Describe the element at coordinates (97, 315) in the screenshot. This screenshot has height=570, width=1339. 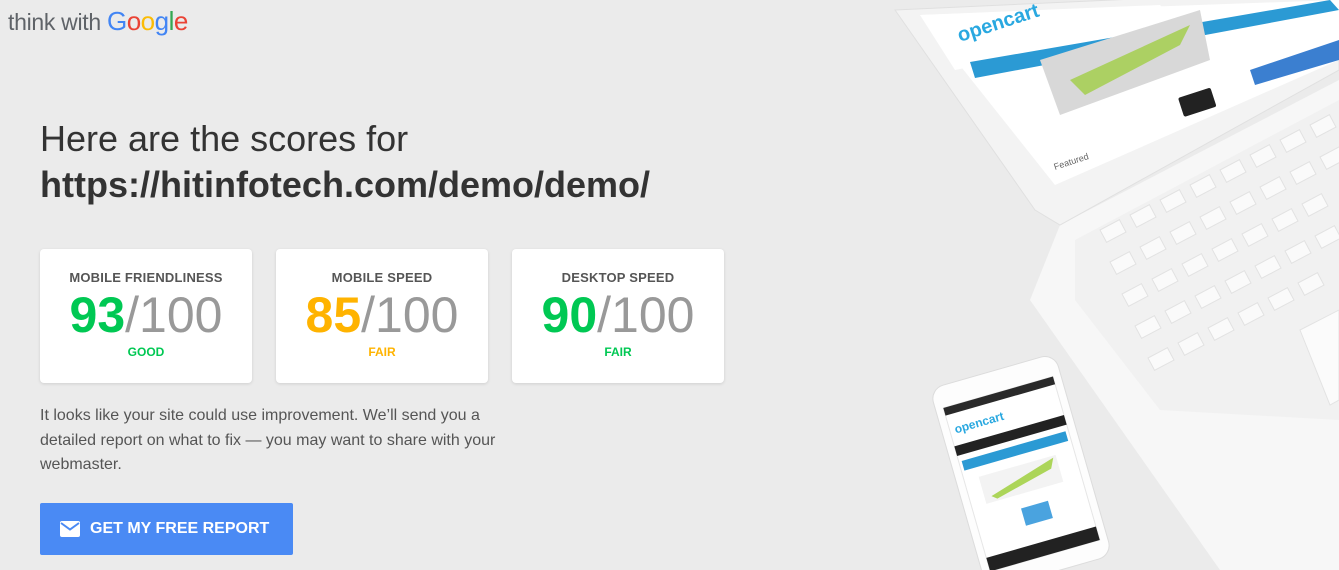
I see `score-number: 93` at that location.